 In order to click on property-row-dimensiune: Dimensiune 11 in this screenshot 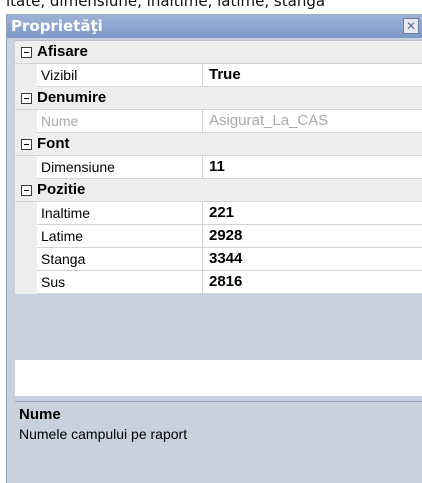, I will do `click(218, 167)`.